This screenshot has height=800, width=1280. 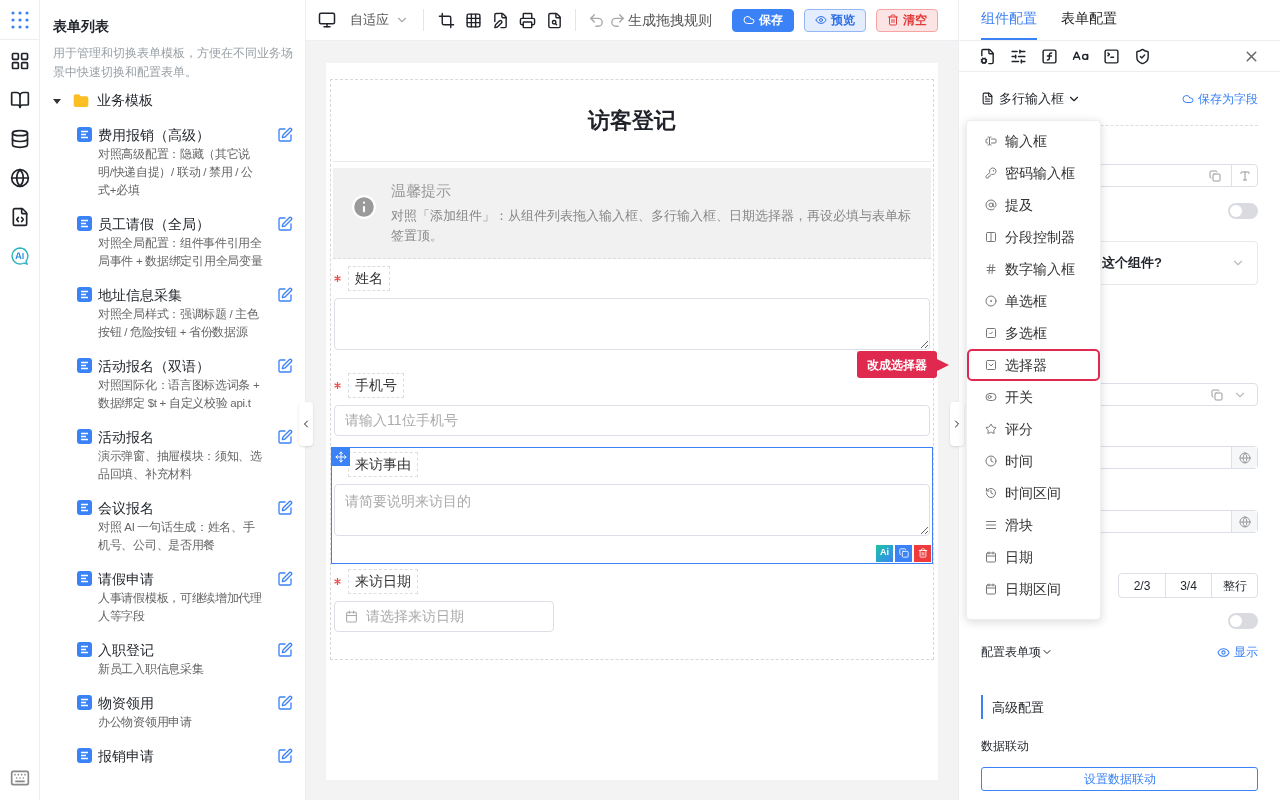 What do you see at coordinates (1111, 56) in the screenshot?
I see `terminal-icon` at bounding box center [1111, 56].